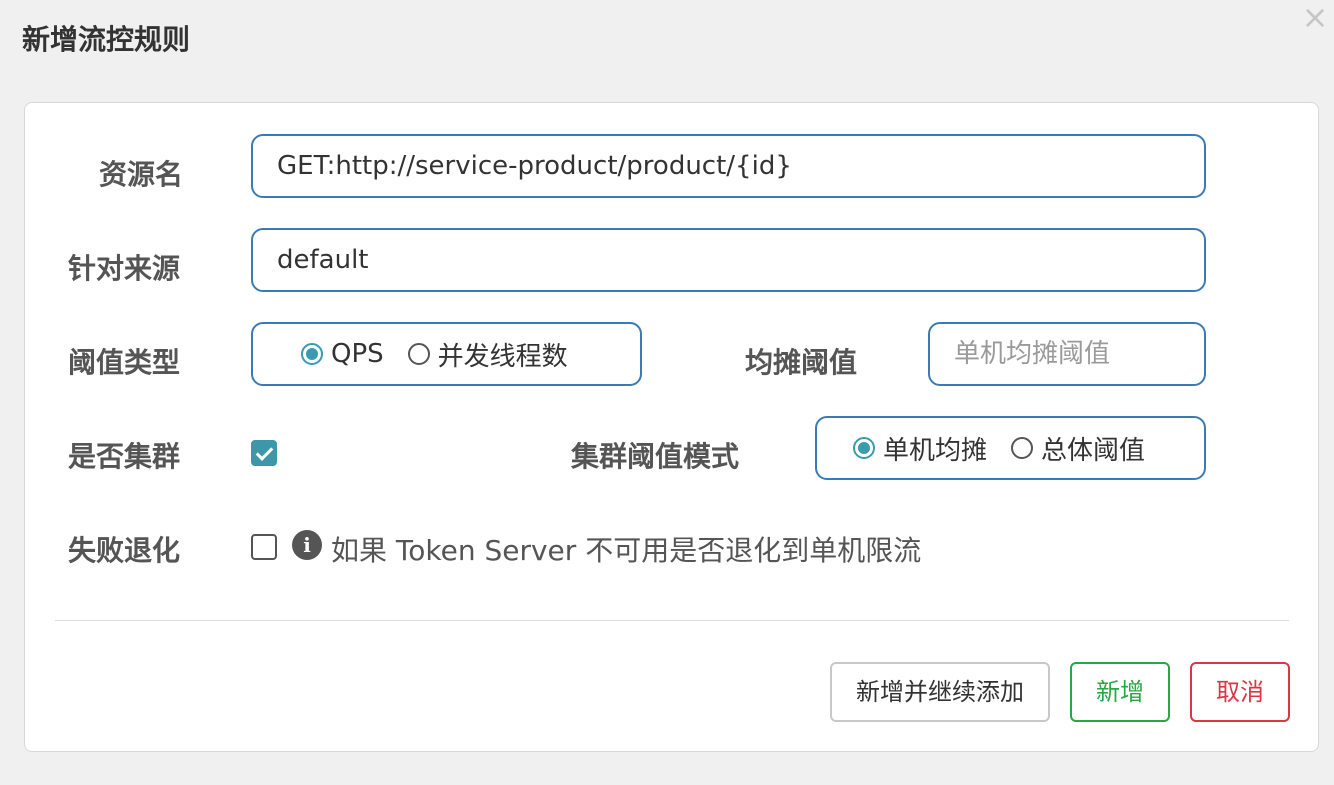 The image size is (1334, 785). I want to click on cluster-label: 是否集群, so click(124, 456).